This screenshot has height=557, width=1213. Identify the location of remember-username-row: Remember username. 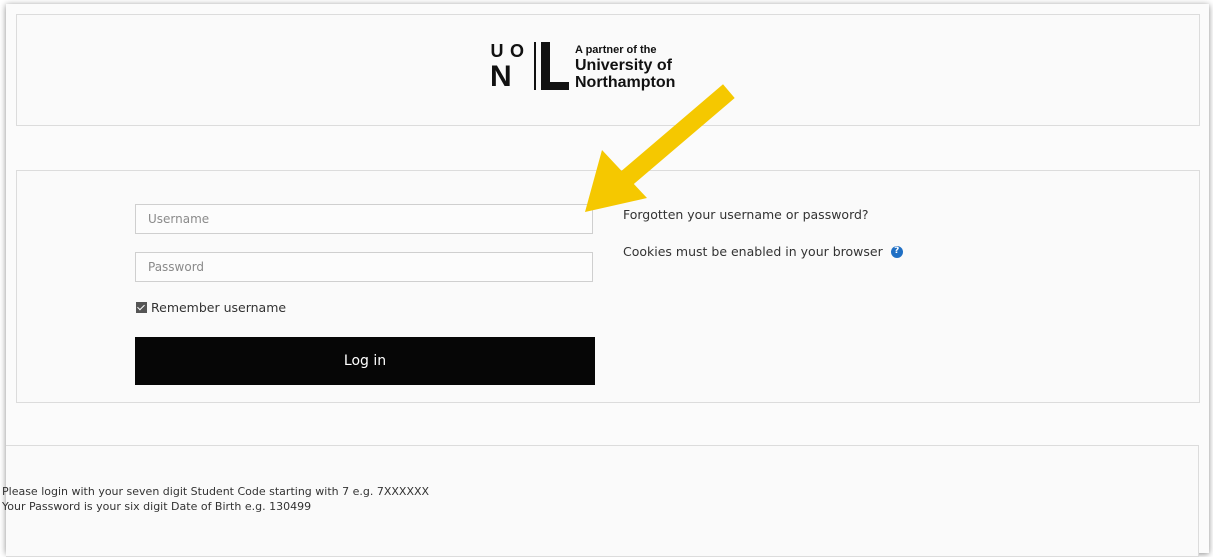
(211, 307).